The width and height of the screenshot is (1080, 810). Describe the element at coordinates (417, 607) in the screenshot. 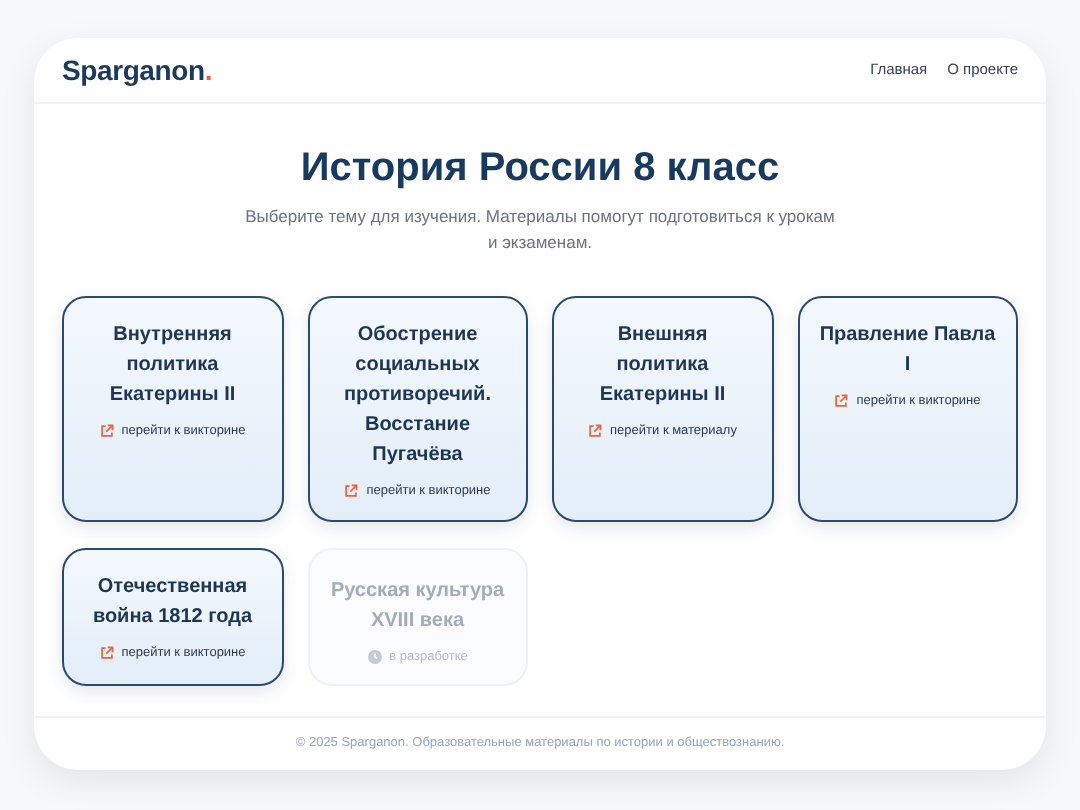

I see `card-title: Русская культура XVIII века` at that location.